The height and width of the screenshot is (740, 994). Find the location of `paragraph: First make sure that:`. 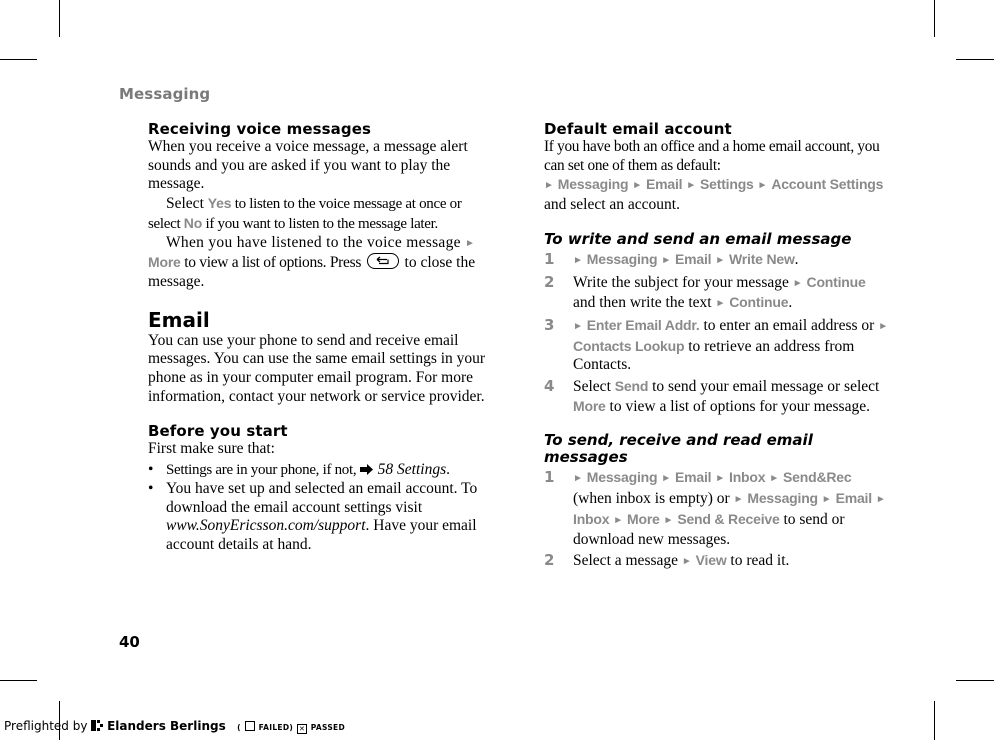

paragraph: First make sure that: is located at coordinates (211, 449).